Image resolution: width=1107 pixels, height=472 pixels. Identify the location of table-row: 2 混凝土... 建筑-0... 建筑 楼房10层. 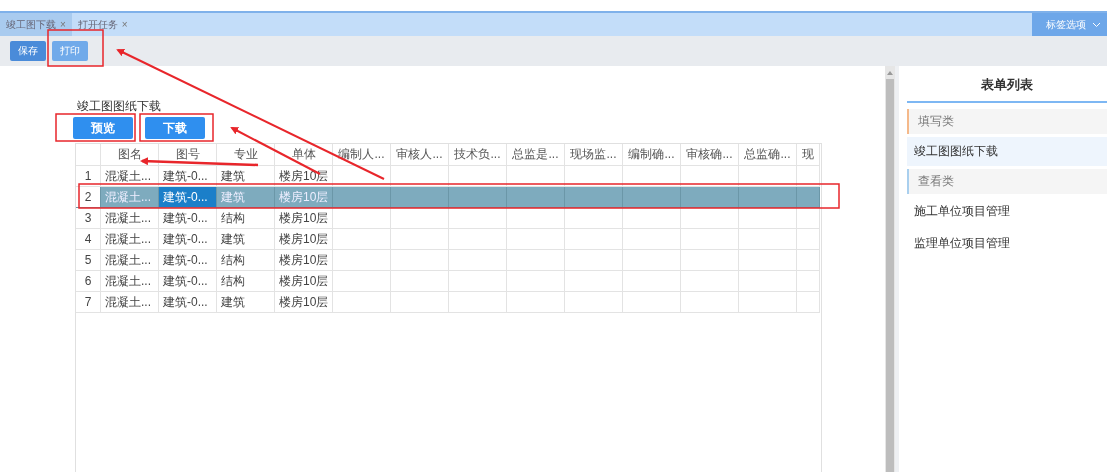
(448, 197).